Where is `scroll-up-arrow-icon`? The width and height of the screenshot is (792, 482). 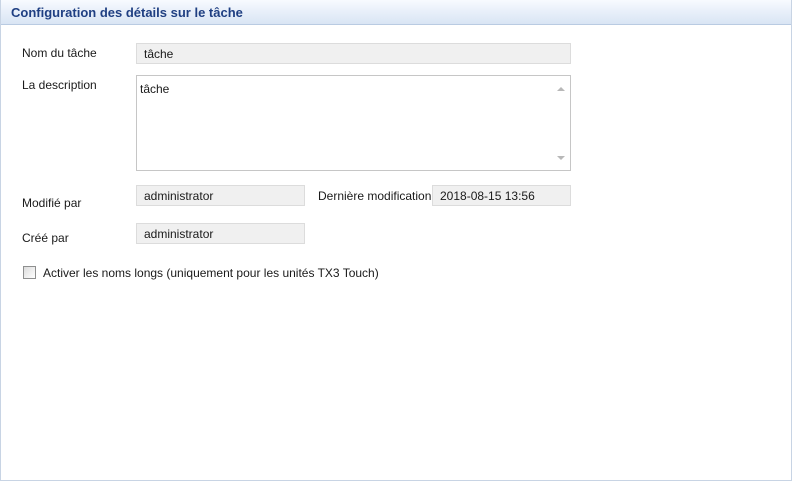 scroll-up-arrow-icon is located at coordinates (561, 89).